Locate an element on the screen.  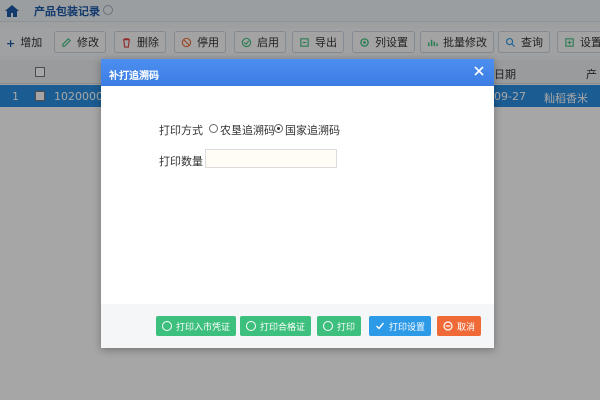
print-mode-label: 打印方式 is located at coordinates (181, 130).